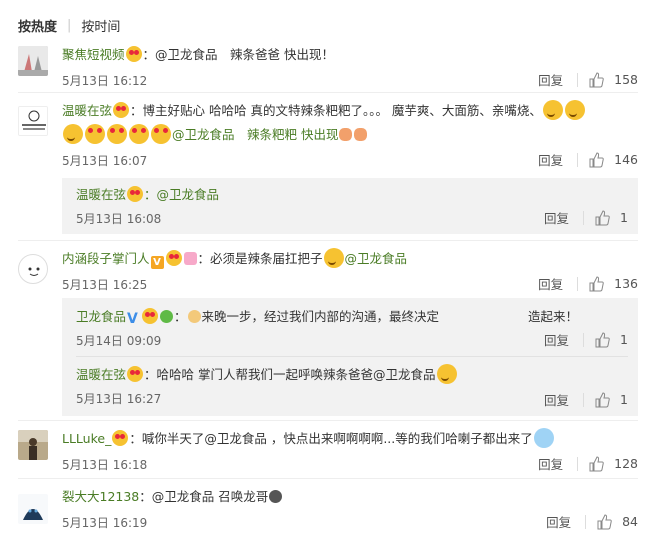 This screenshot has height=538, width=647. Describe the element at coordinates (626, 283) in the screenshot. I see `like-count: 136` at that location.